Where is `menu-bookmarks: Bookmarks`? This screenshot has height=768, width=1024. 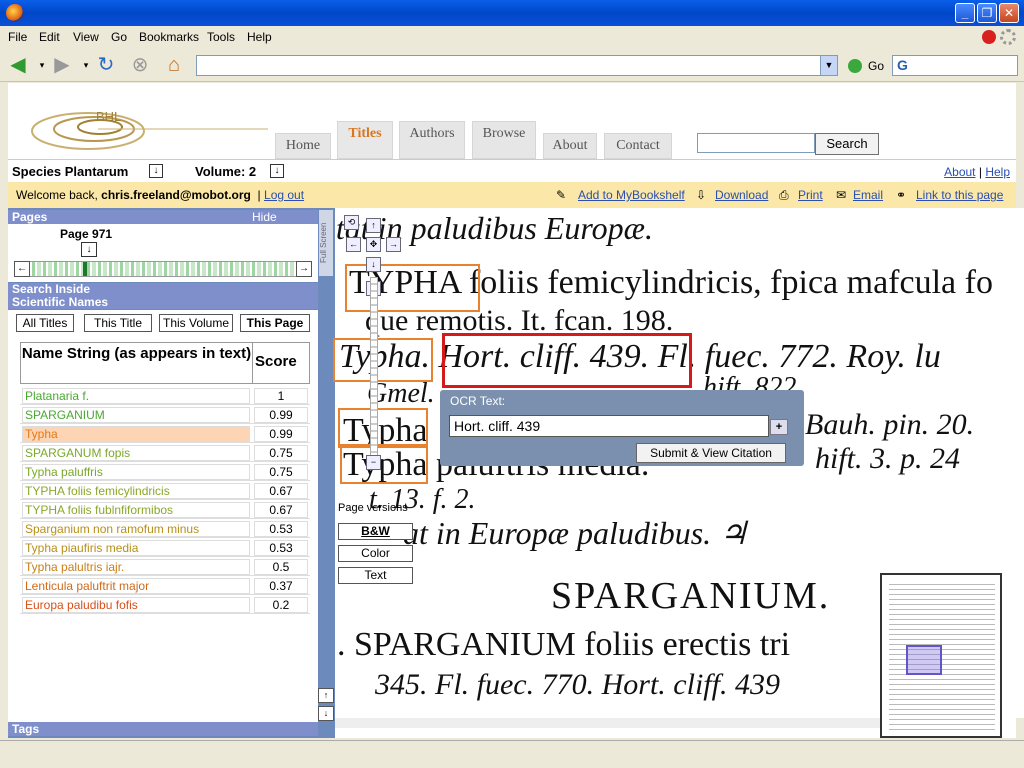 menu-bookmarks: Bookmarks is located at coordinates (169, 37).